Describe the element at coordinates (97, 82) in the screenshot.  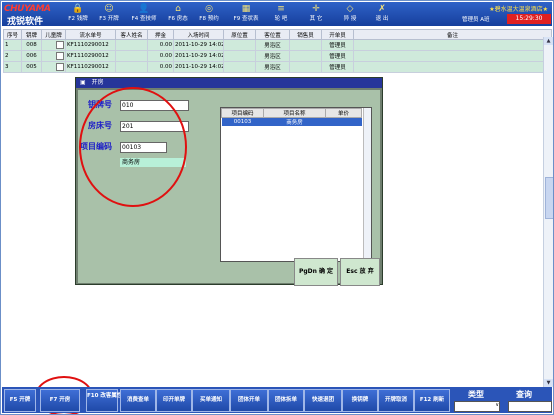
I see `dialog-title: 开房` at that location.